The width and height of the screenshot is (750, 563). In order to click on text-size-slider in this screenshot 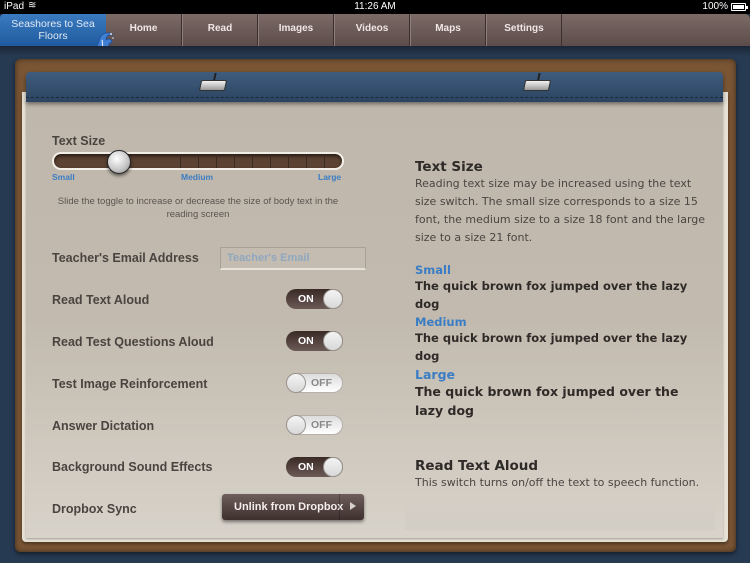, I will do `click(198, 161)`.